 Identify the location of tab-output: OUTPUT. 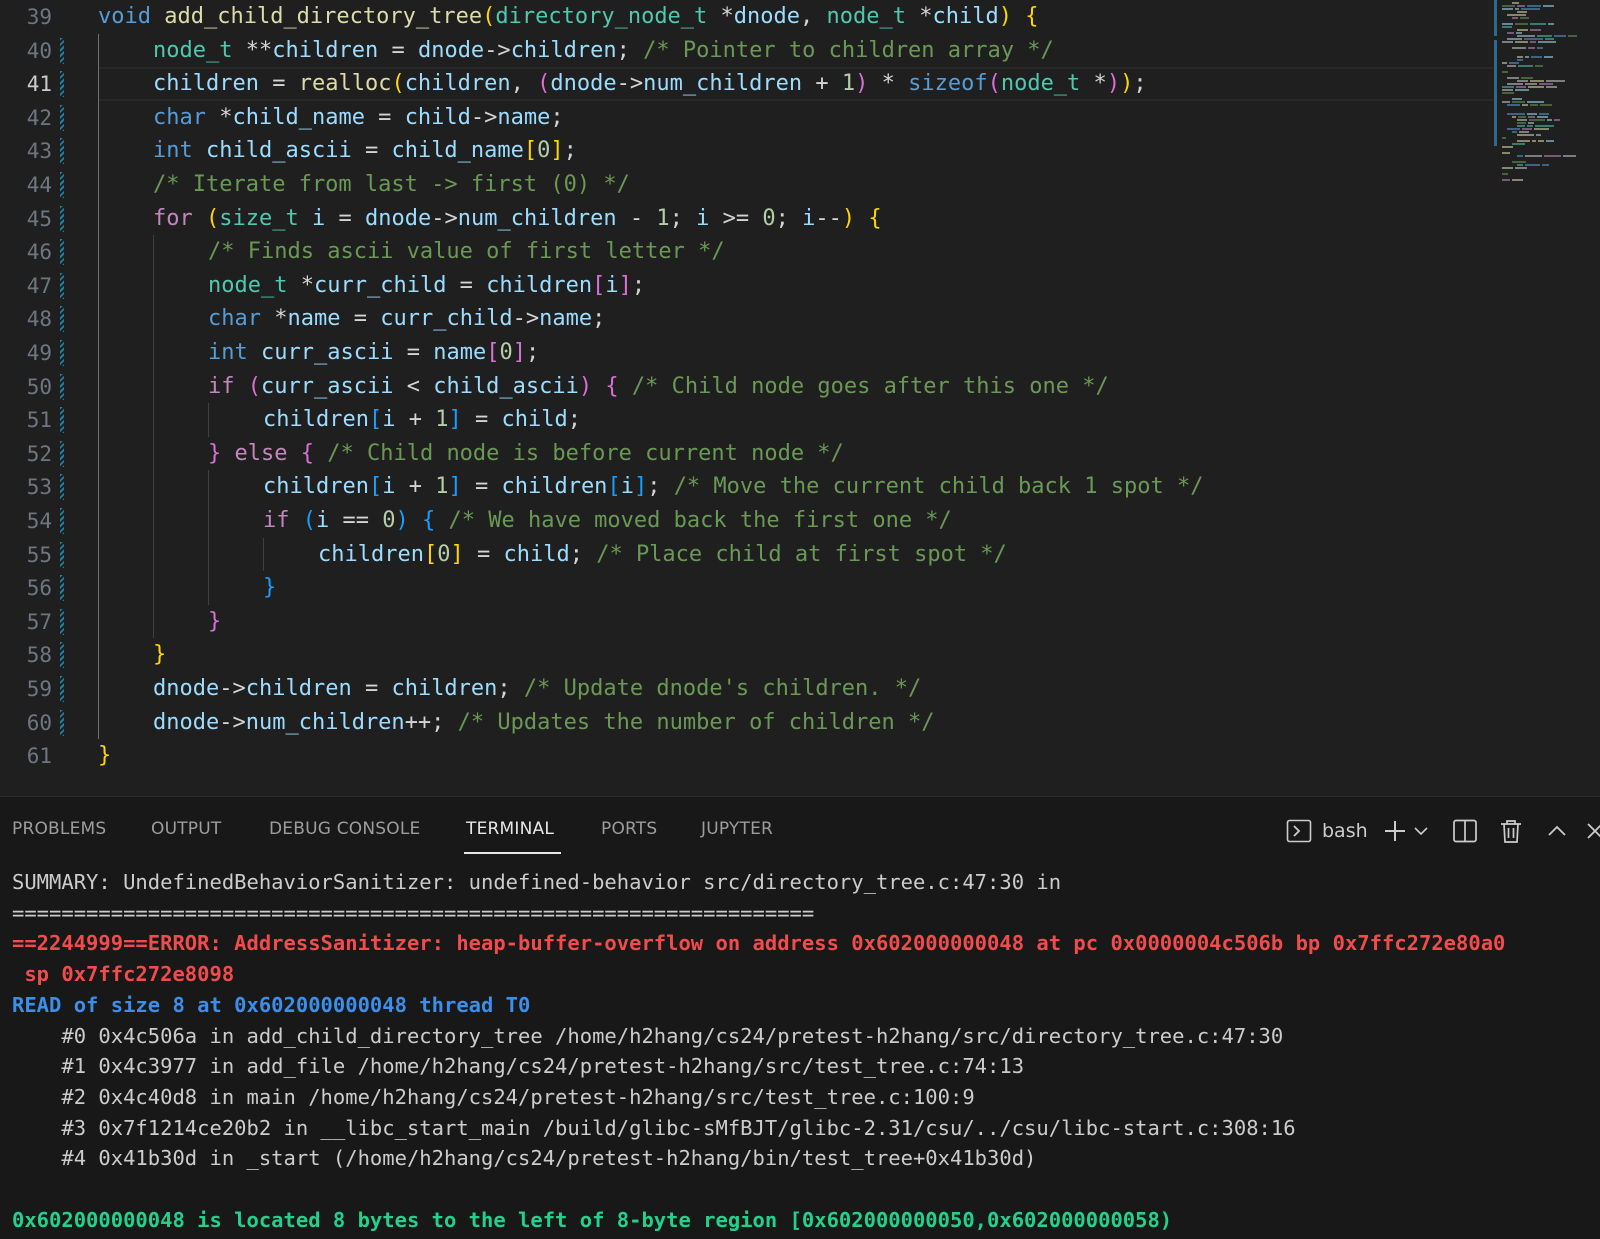
(186, 829).